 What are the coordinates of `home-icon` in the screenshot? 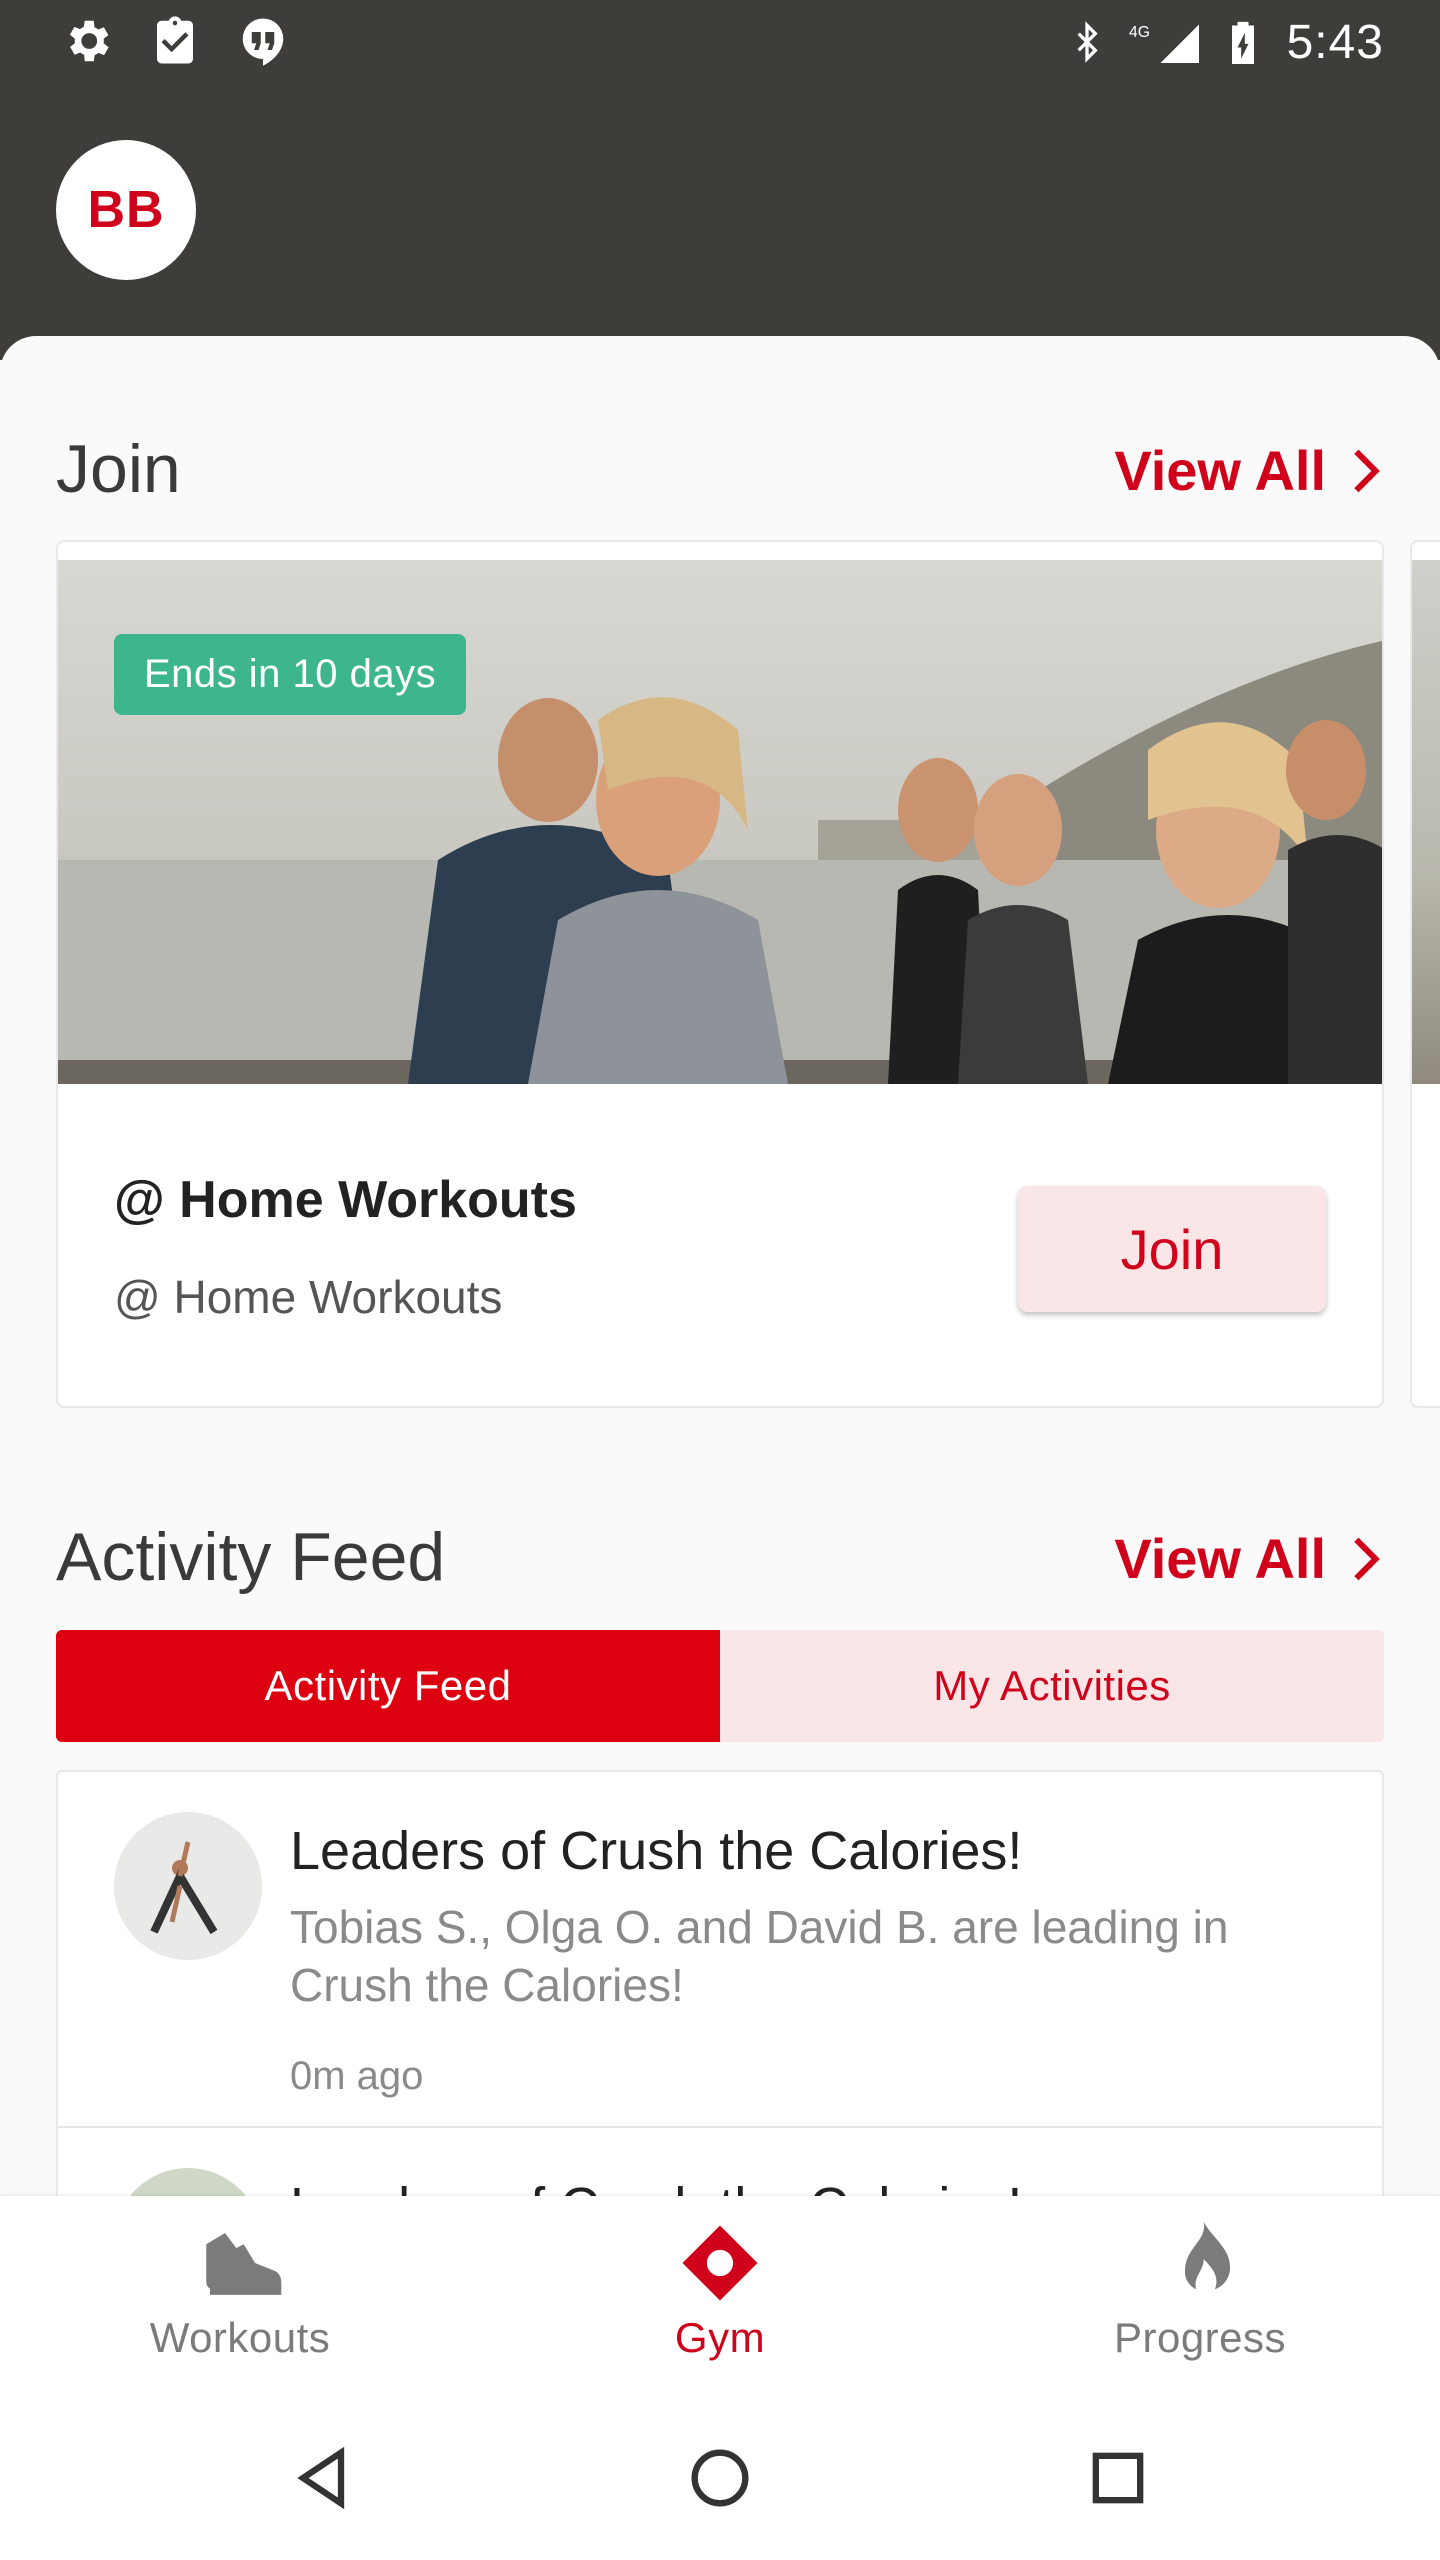 It's located at (720, 2478).